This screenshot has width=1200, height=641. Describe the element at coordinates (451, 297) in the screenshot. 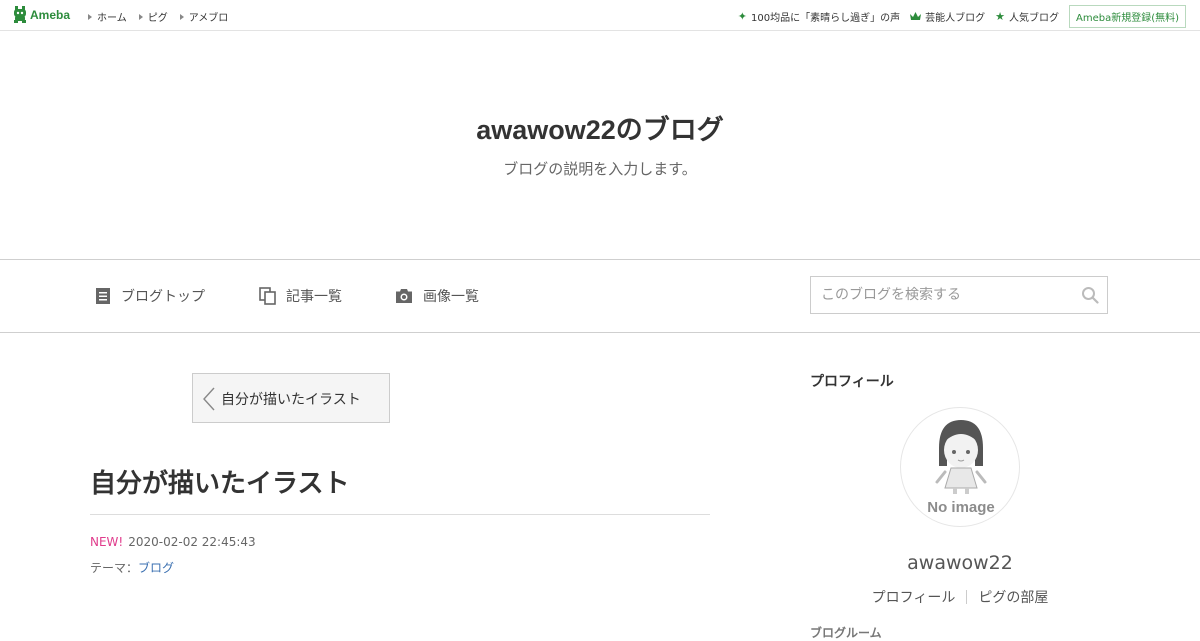

I see `nav-label: 画像一覧` at that location.